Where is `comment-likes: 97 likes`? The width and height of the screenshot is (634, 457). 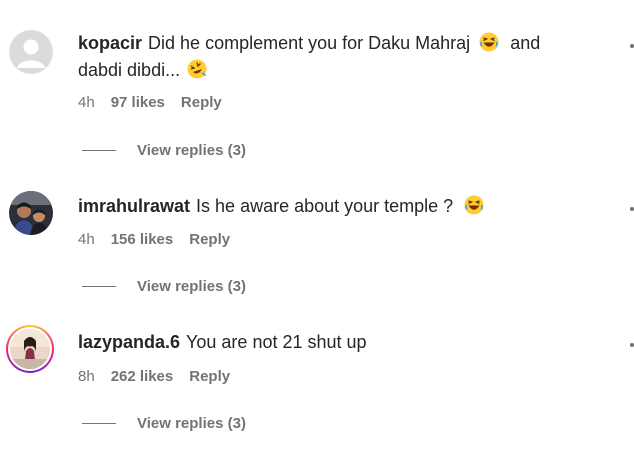
comment-likes: 97 likes is located at coordinates (138, 102).